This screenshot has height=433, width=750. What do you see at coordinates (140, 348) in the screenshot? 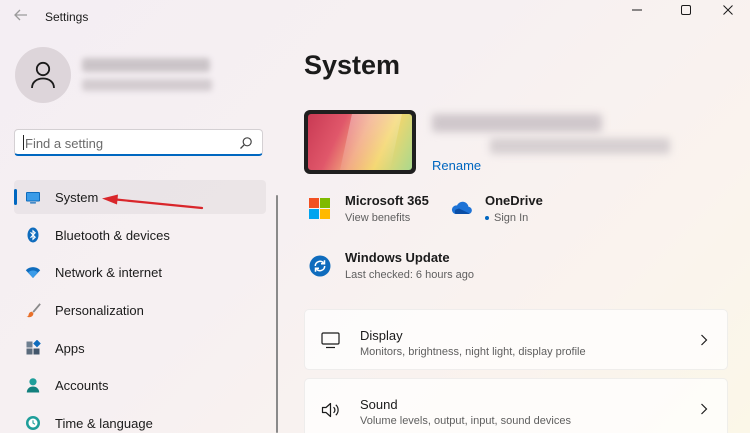
I see `sidebar-item-apps: Apps` at bounding box center [140, 348].